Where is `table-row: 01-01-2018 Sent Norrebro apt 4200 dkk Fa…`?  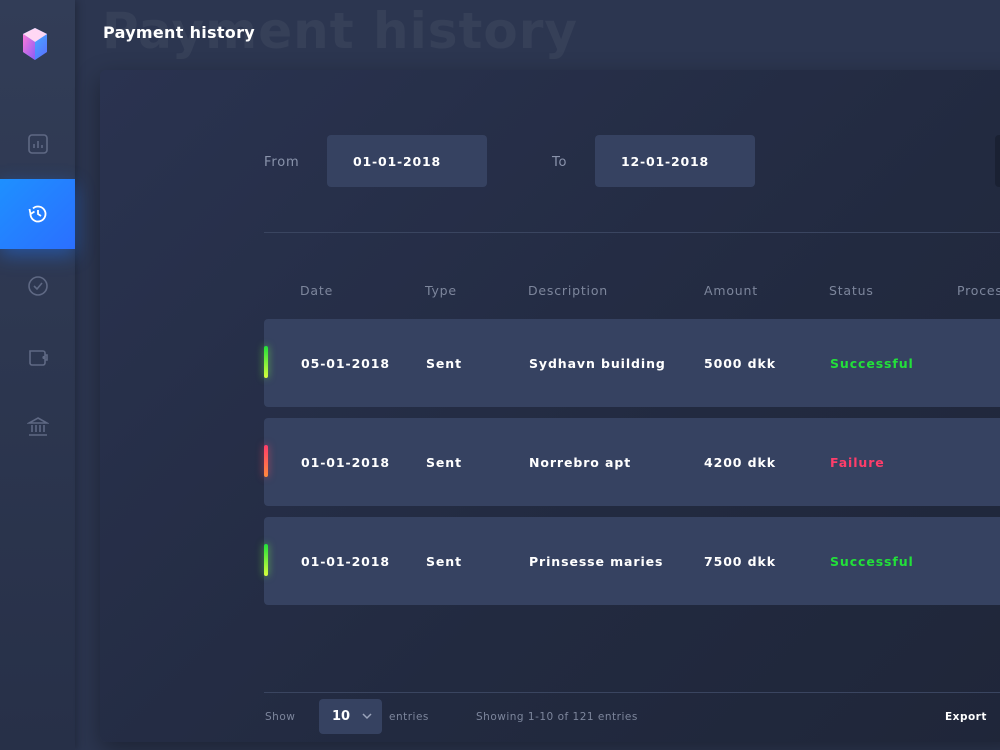 table-row: 01-01-2018 Sent Norrebro apt 4200 dkk Fa… is located at coordinates (632, 462).